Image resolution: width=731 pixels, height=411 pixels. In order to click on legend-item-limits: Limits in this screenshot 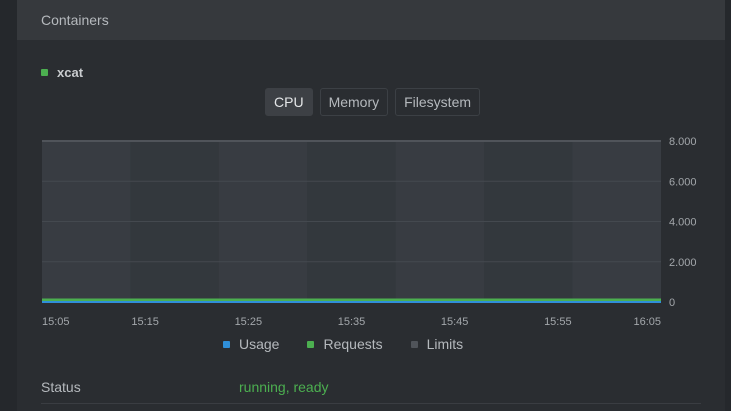, I will do `click(437, 344)`.